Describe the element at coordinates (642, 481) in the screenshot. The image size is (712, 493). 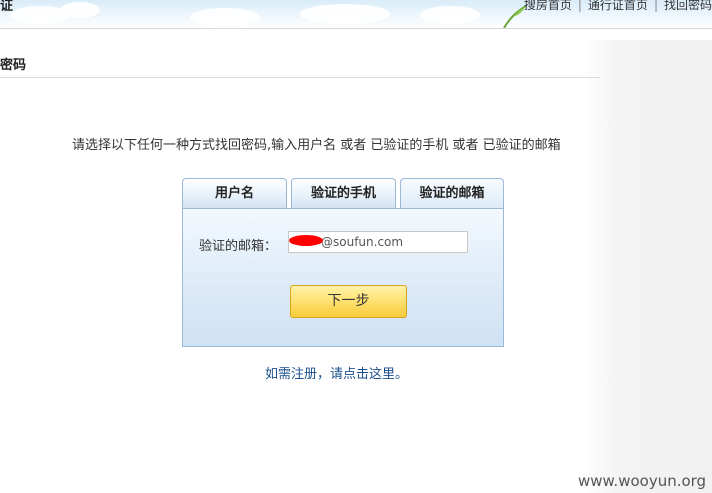
I see `watermark: www.wooyun.org` at that location.